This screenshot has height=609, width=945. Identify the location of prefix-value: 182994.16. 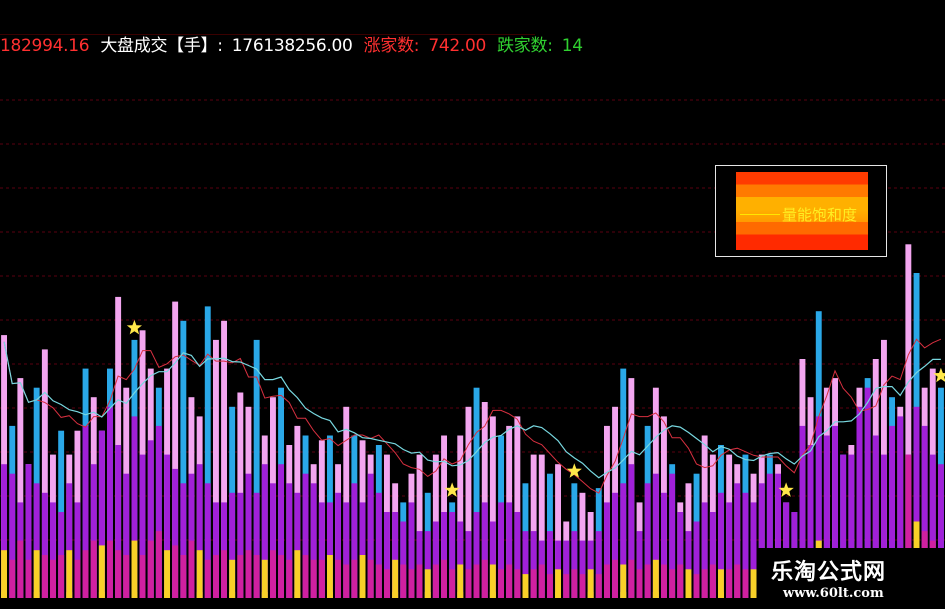
(45, 46).